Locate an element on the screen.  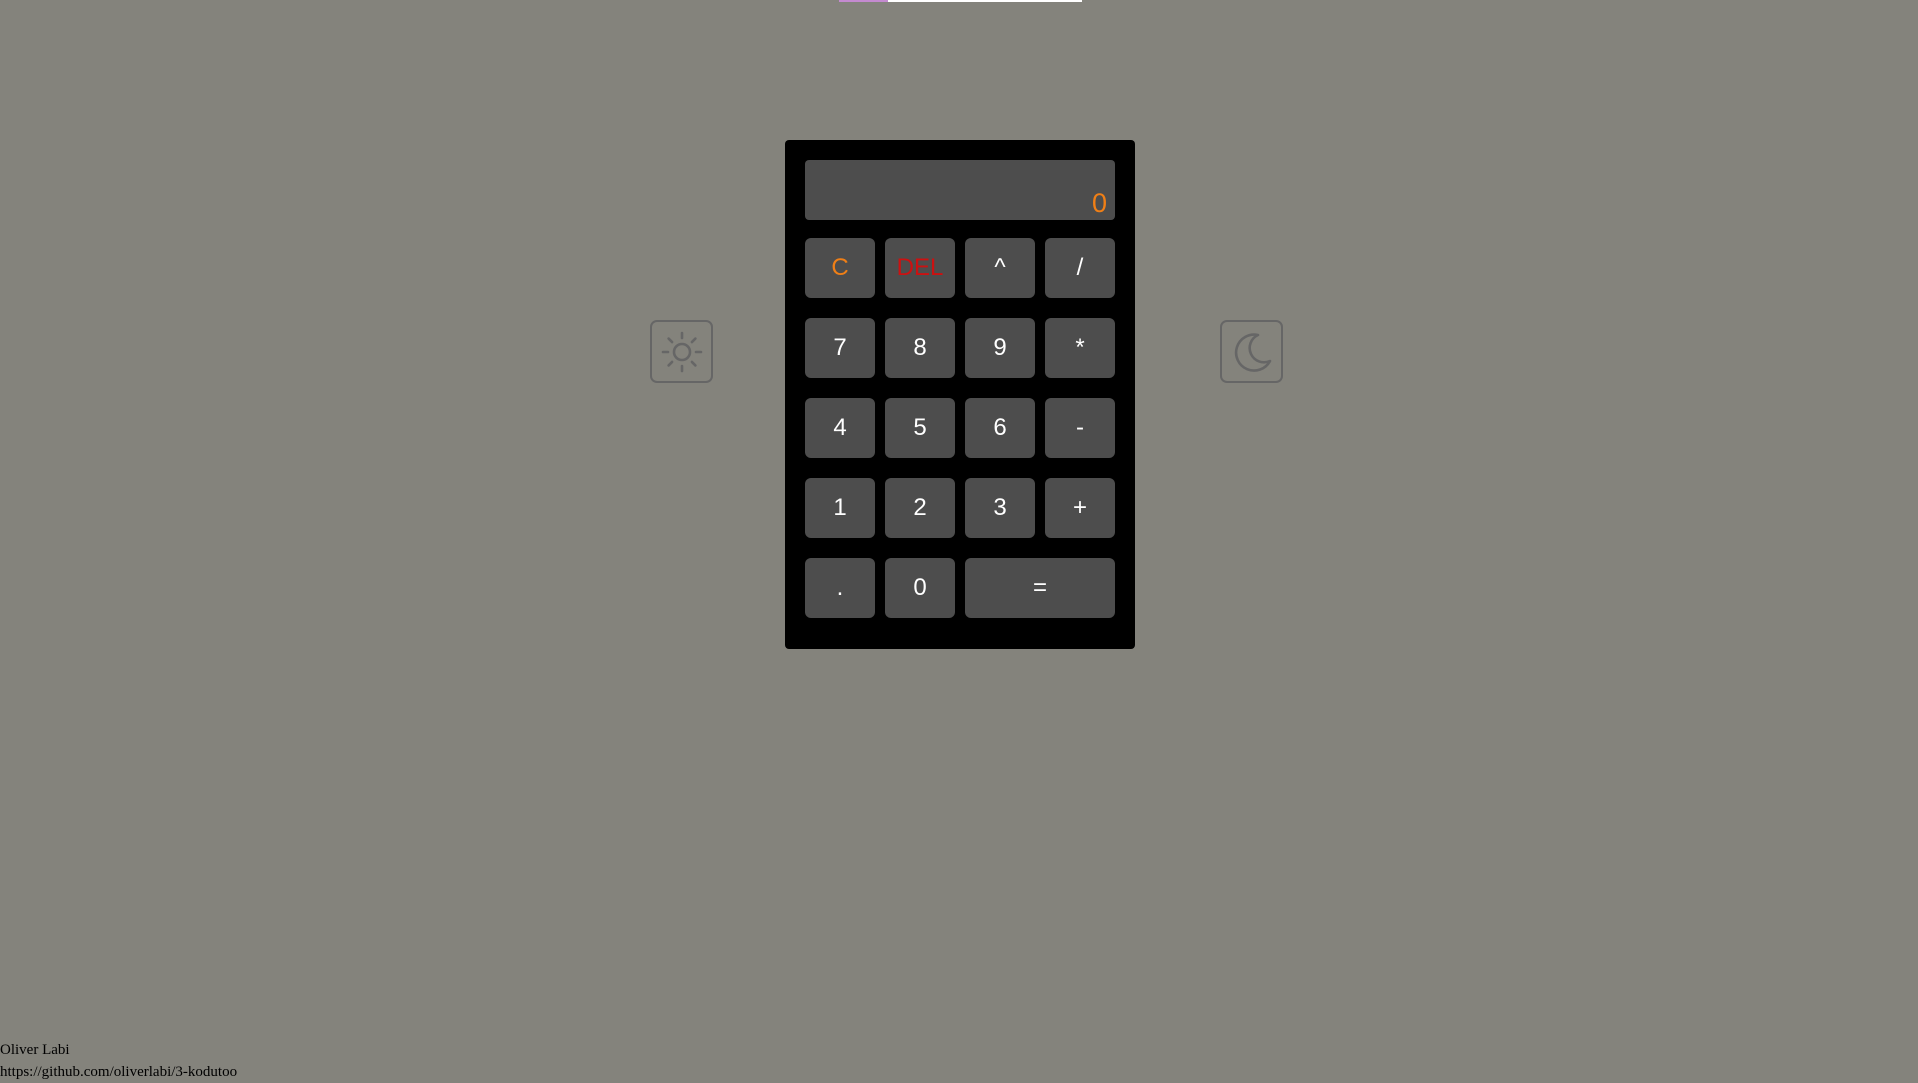
decimal-button: . is located at coordinates (840, 588).